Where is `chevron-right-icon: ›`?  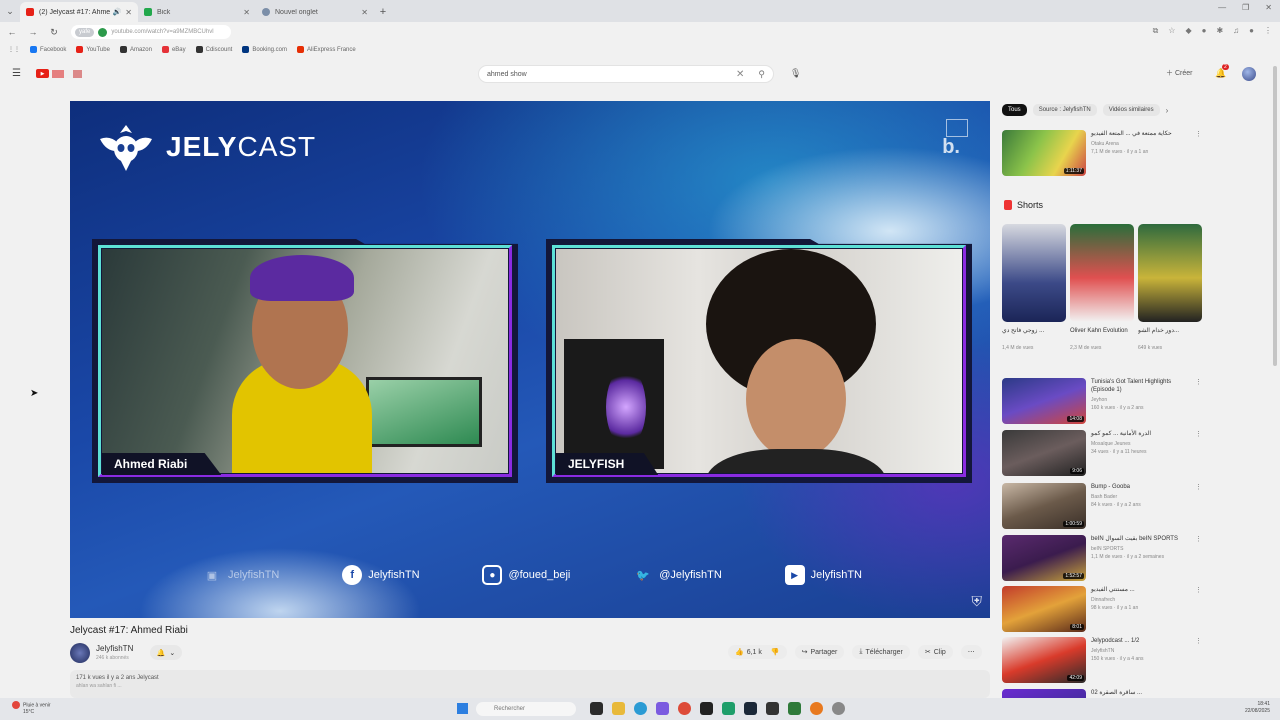
chevron-right-icon: › is located at coordinates (1167, 110).